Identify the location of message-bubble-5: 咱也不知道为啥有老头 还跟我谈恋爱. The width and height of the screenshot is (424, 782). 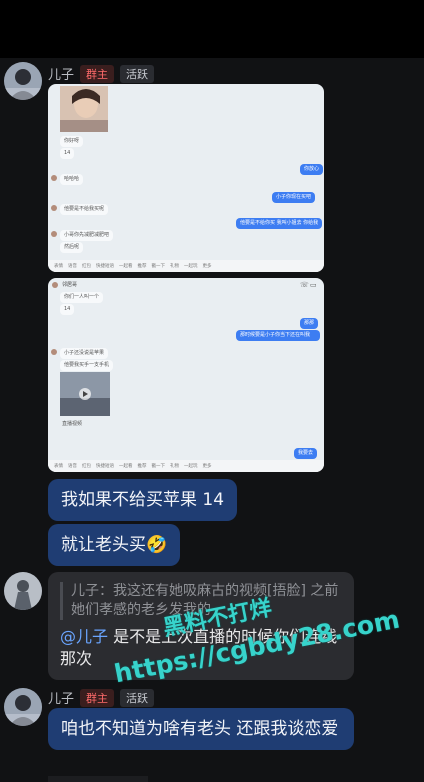
(201, 729).